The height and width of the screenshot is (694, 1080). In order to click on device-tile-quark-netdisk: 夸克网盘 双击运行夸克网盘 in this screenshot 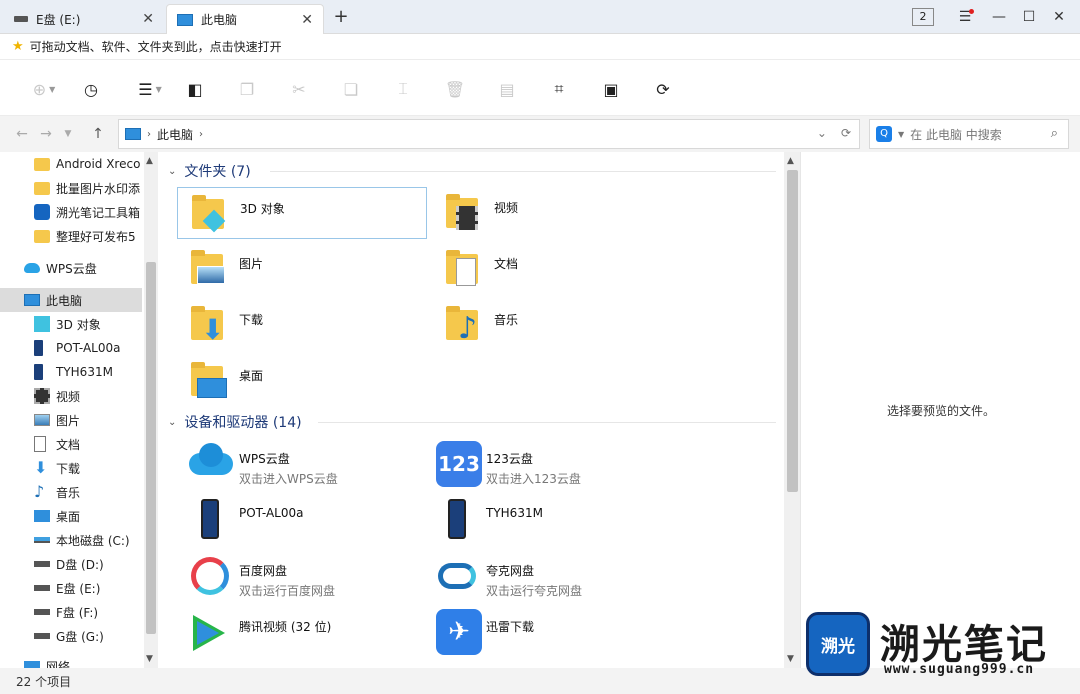, I will do `click(549, 576)`.